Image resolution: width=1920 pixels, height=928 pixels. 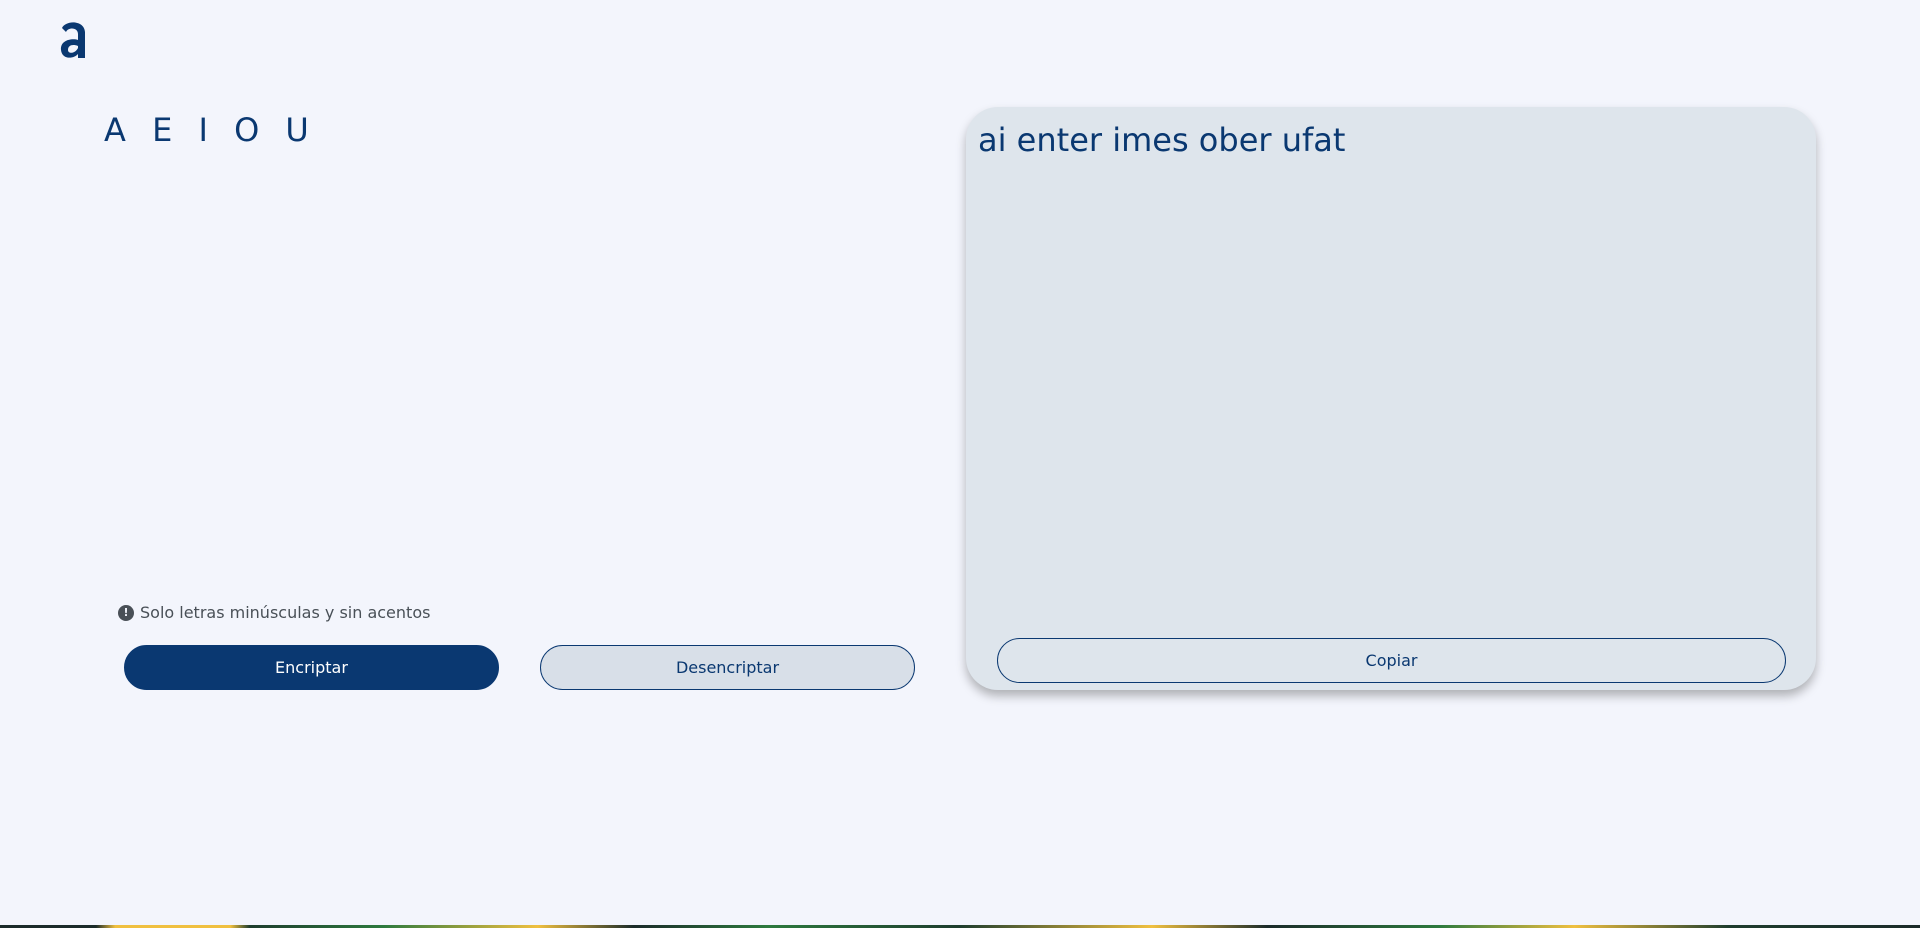 I want to click on output-text: ai enter imes ober ufat, so click(x=1162, y=140).